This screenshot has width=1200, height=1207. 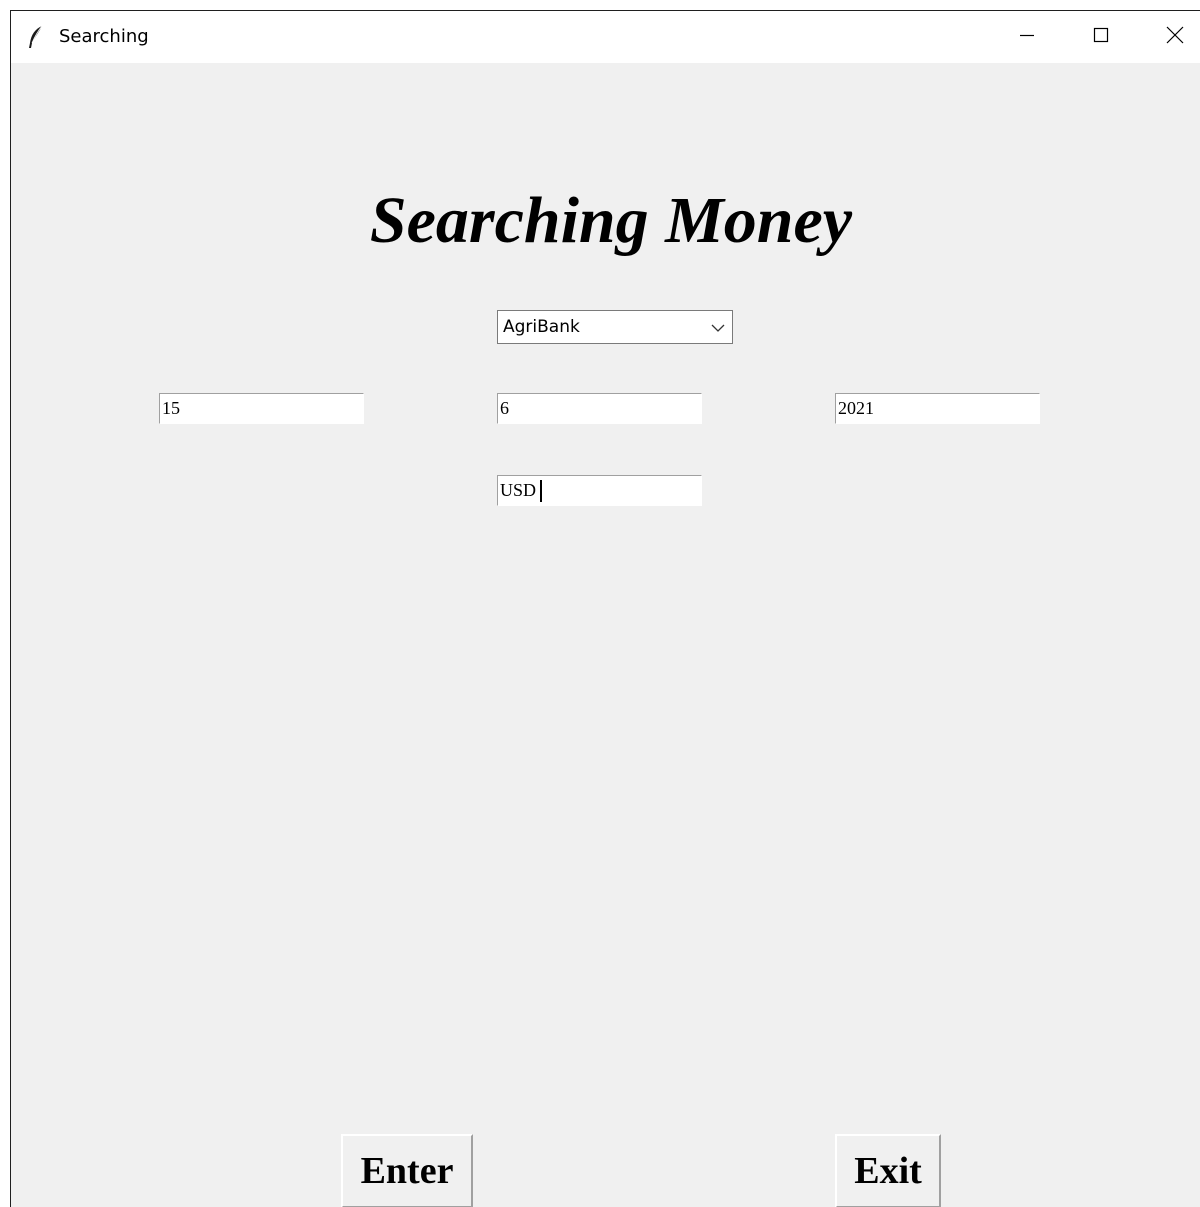 What do you see at coordinates (541, 491) in the screenshot?
I see `text-caret` at bounding box center [541, 491].